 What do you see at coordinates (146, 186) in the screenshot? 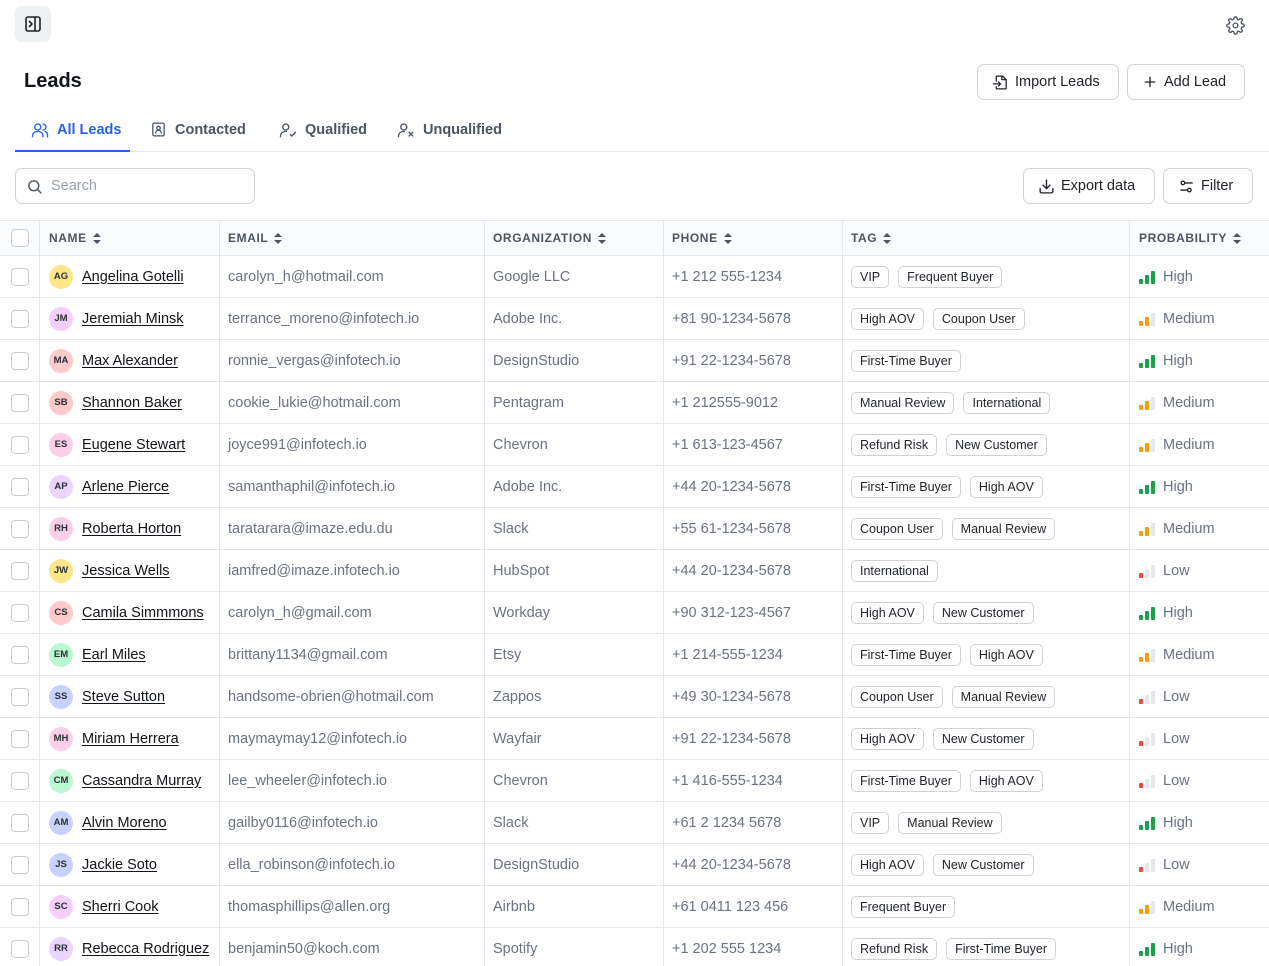
I see `search-input` at bounding box center [146, 186].